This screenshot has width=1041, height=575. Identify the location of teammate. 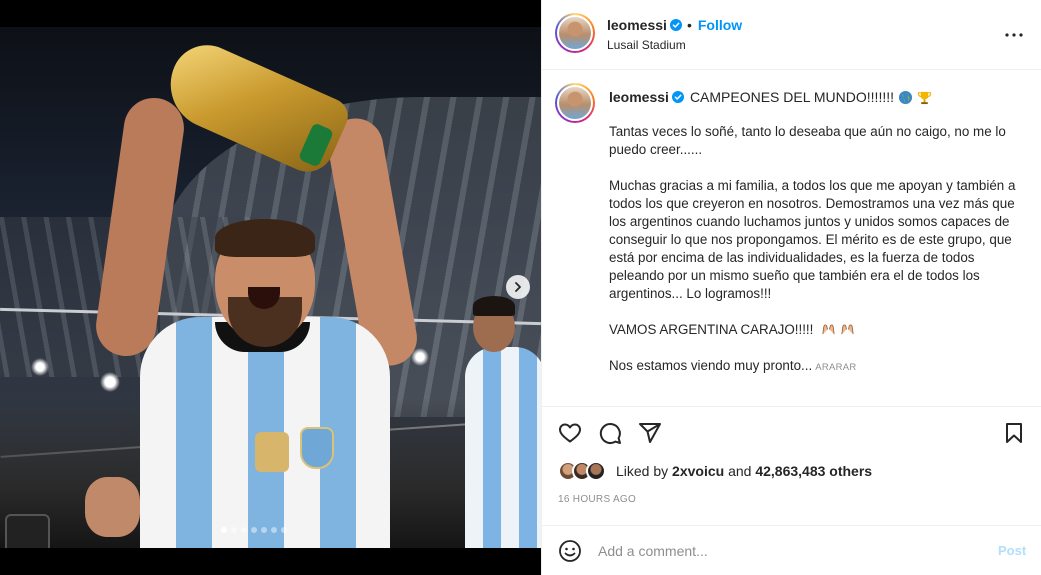
(503, 422).